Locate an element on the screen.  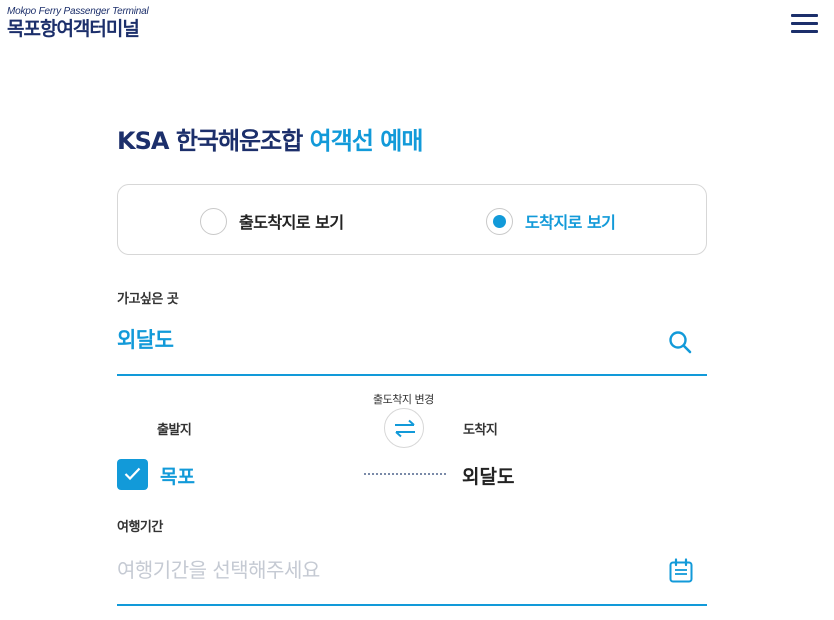
view-option-label: 출도착지로 보기 is located at coordinates (291, 222).